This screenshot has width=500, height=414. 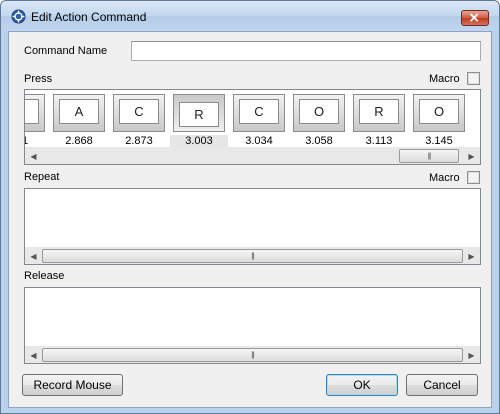 I want to click on title-bar: Edit Action Command, so click(x=250, y=16).